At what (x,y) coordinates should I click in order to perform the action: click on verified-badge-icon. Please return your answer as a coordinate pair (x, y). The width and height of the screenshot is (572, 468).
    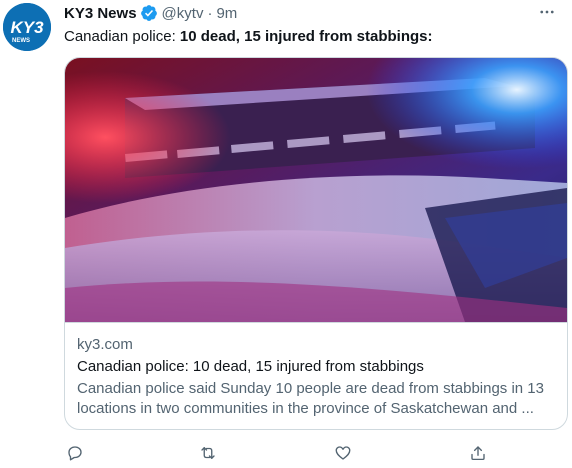
    Looking at the image, I should click on (149, 13).